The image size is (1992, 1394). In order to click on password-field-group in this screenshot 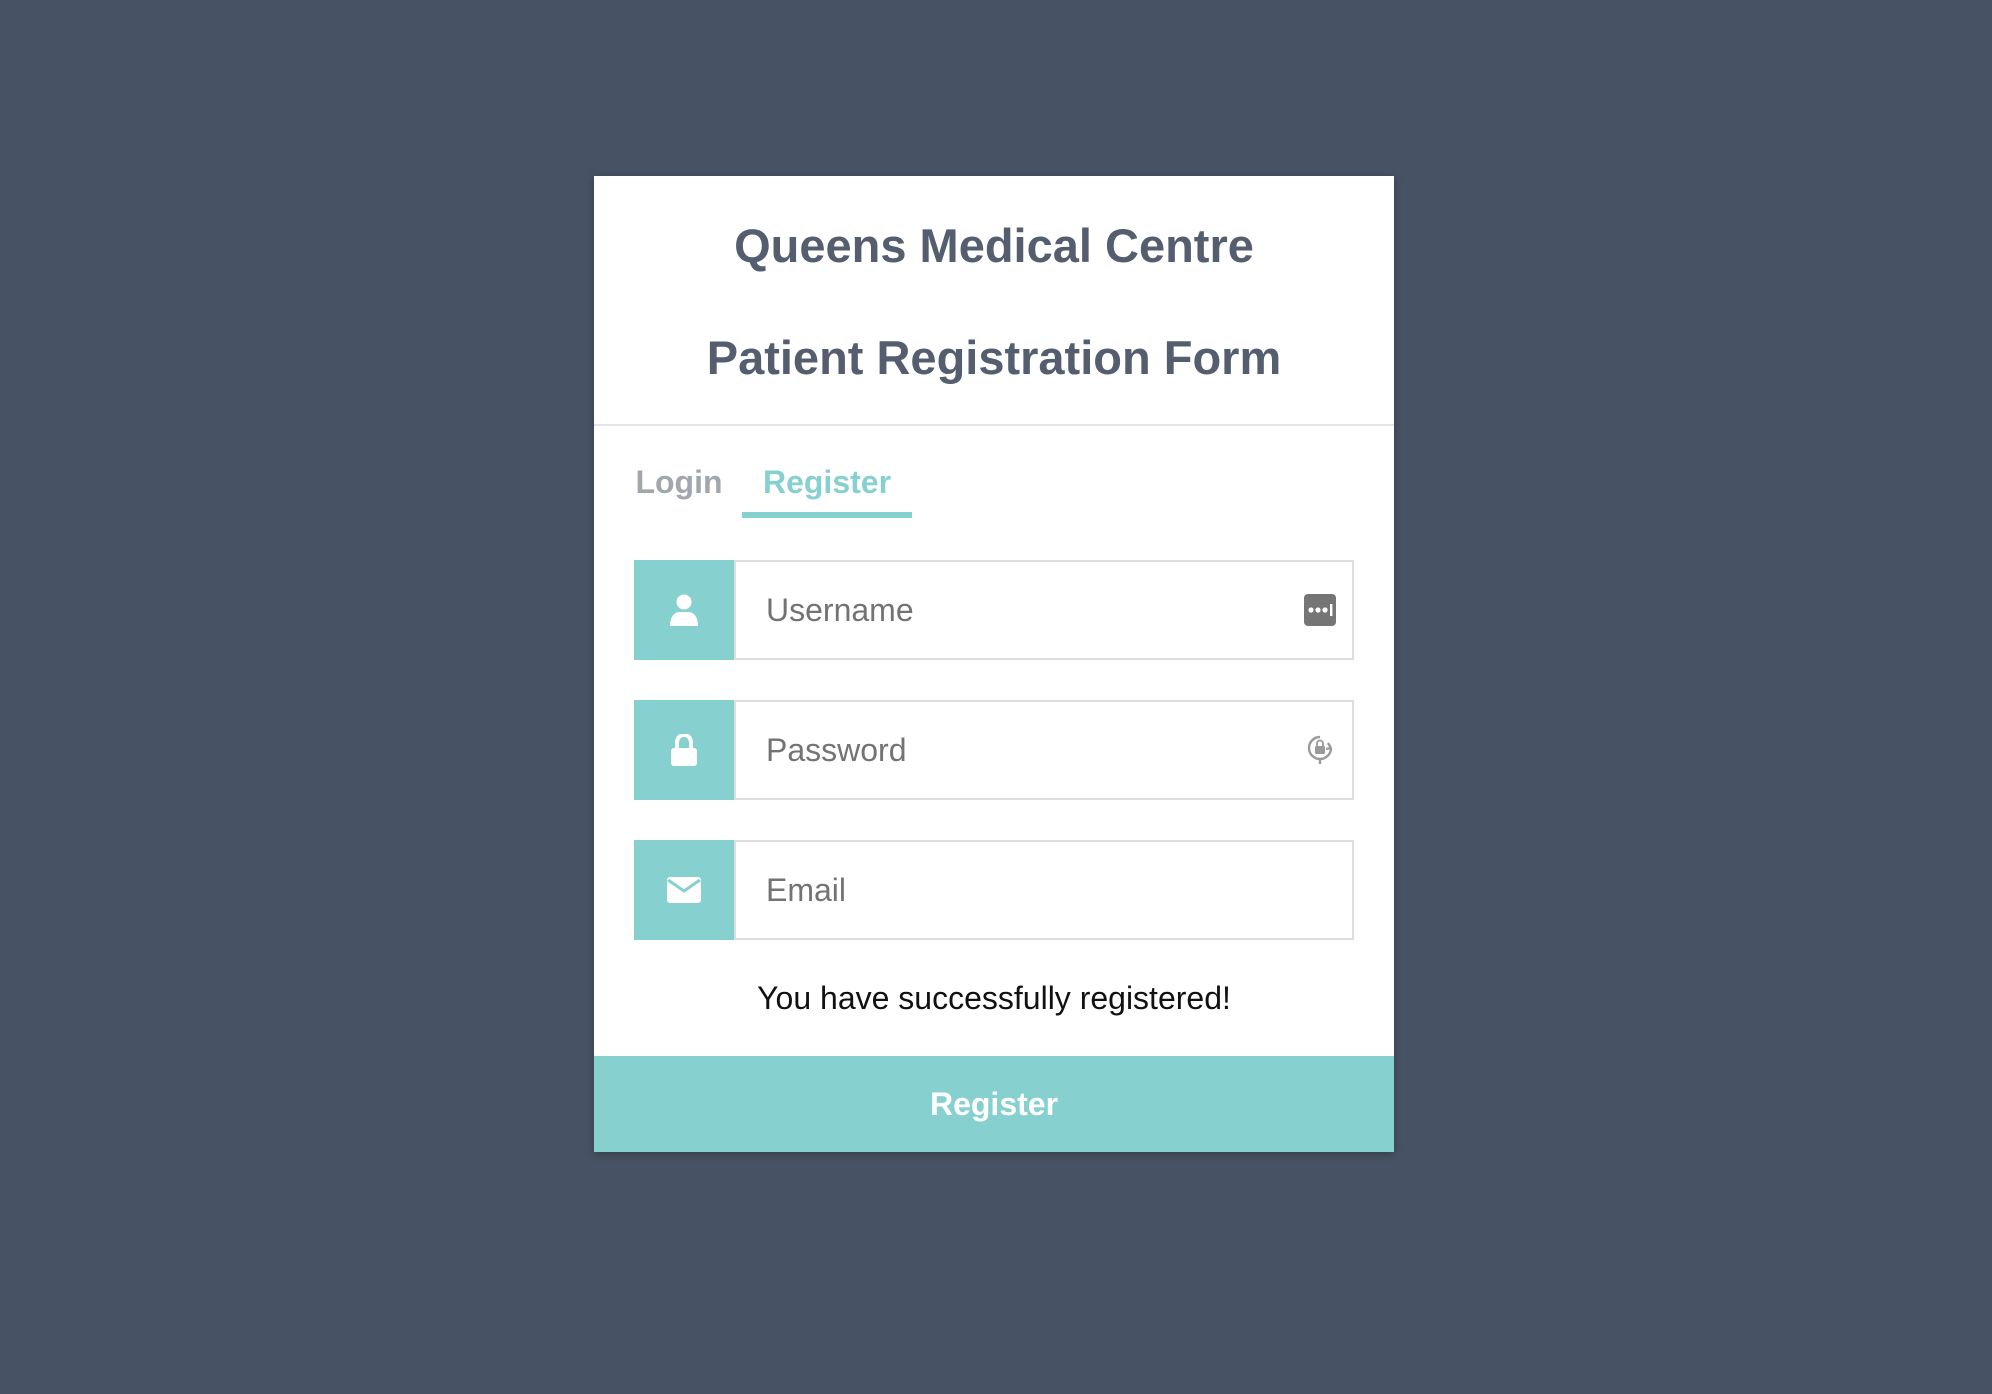, I will do `click(994, 750)`.